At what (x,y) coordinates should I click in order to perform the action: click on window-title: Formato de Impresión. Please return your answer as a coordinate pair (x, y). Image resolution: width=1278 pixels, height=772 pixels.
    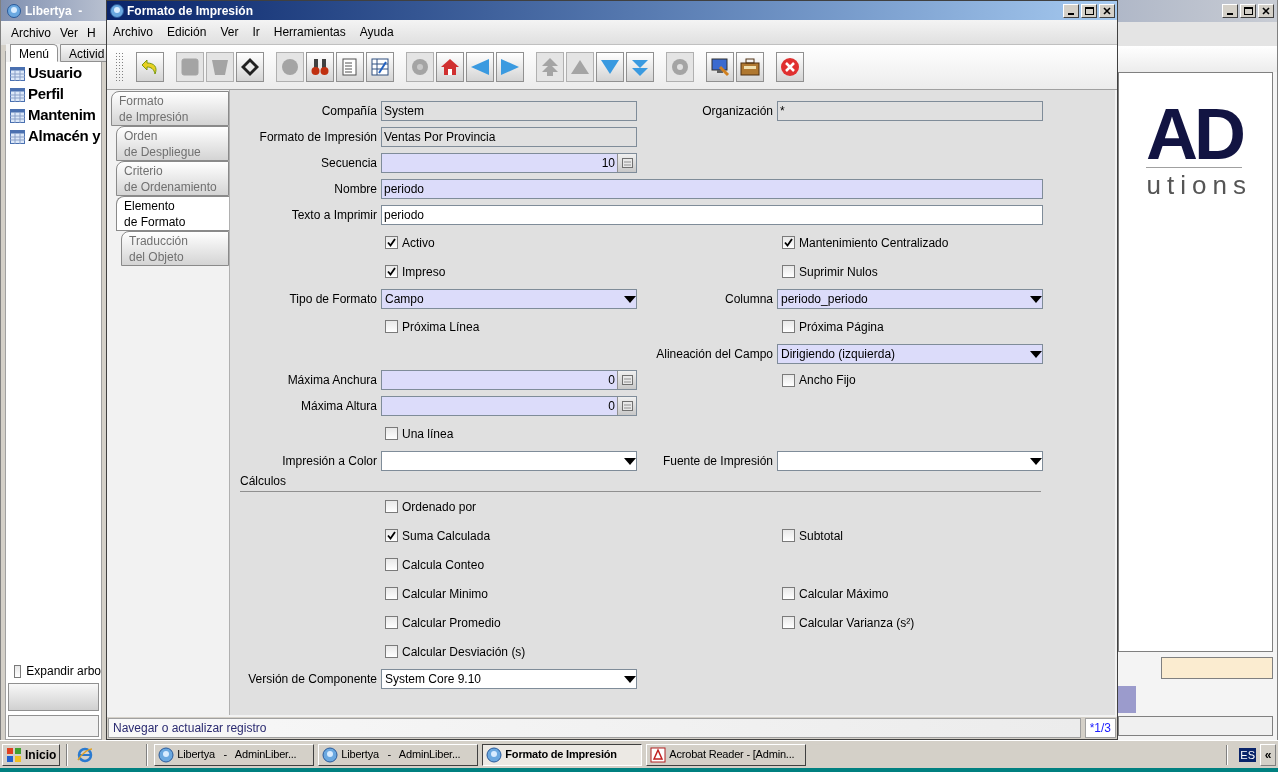
    Looking at the image, I should click on (190, 11).